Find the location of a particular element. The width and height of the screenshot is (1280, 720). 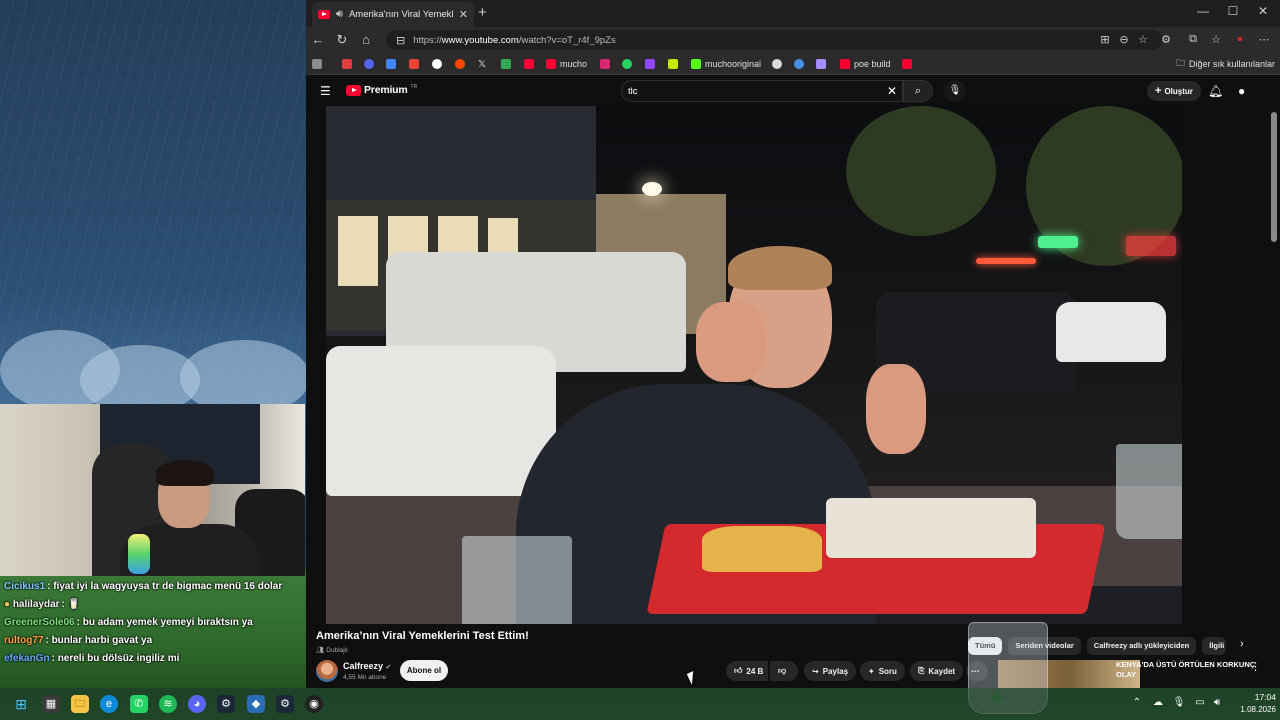

clock-time: 17:04 is located at coordinates (1256, 697).